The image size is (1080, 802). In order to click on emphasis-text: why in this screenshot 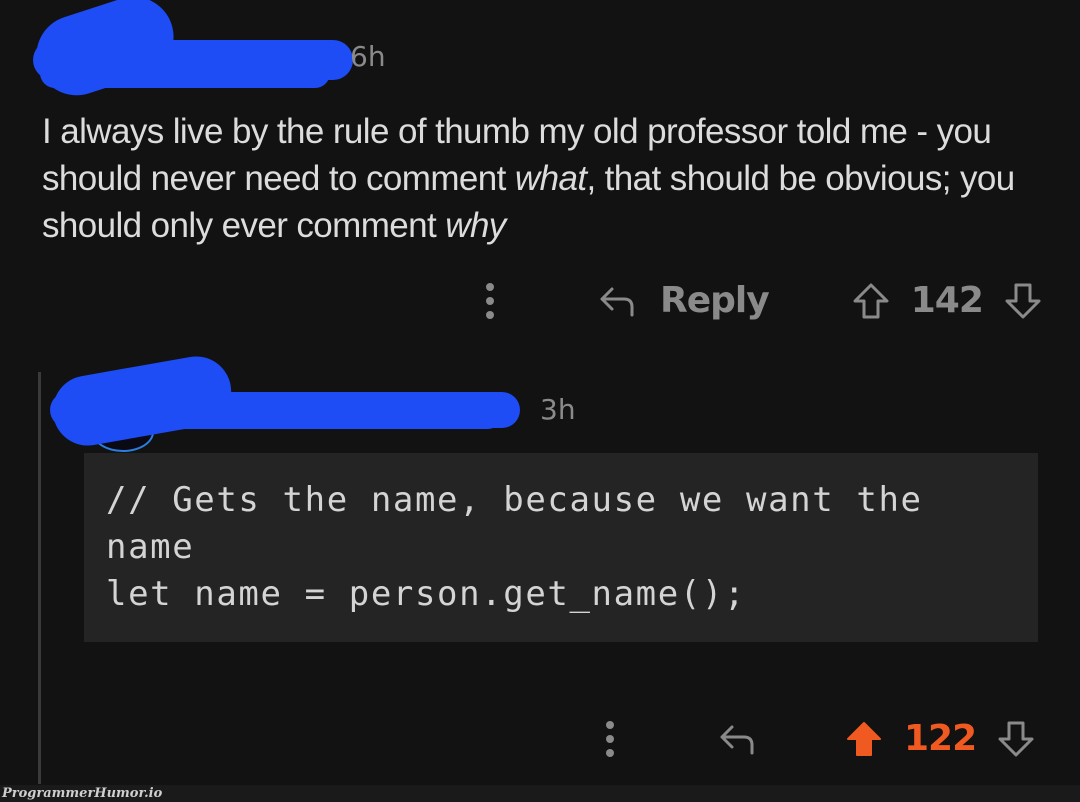, I will do `click(475, 225)`.